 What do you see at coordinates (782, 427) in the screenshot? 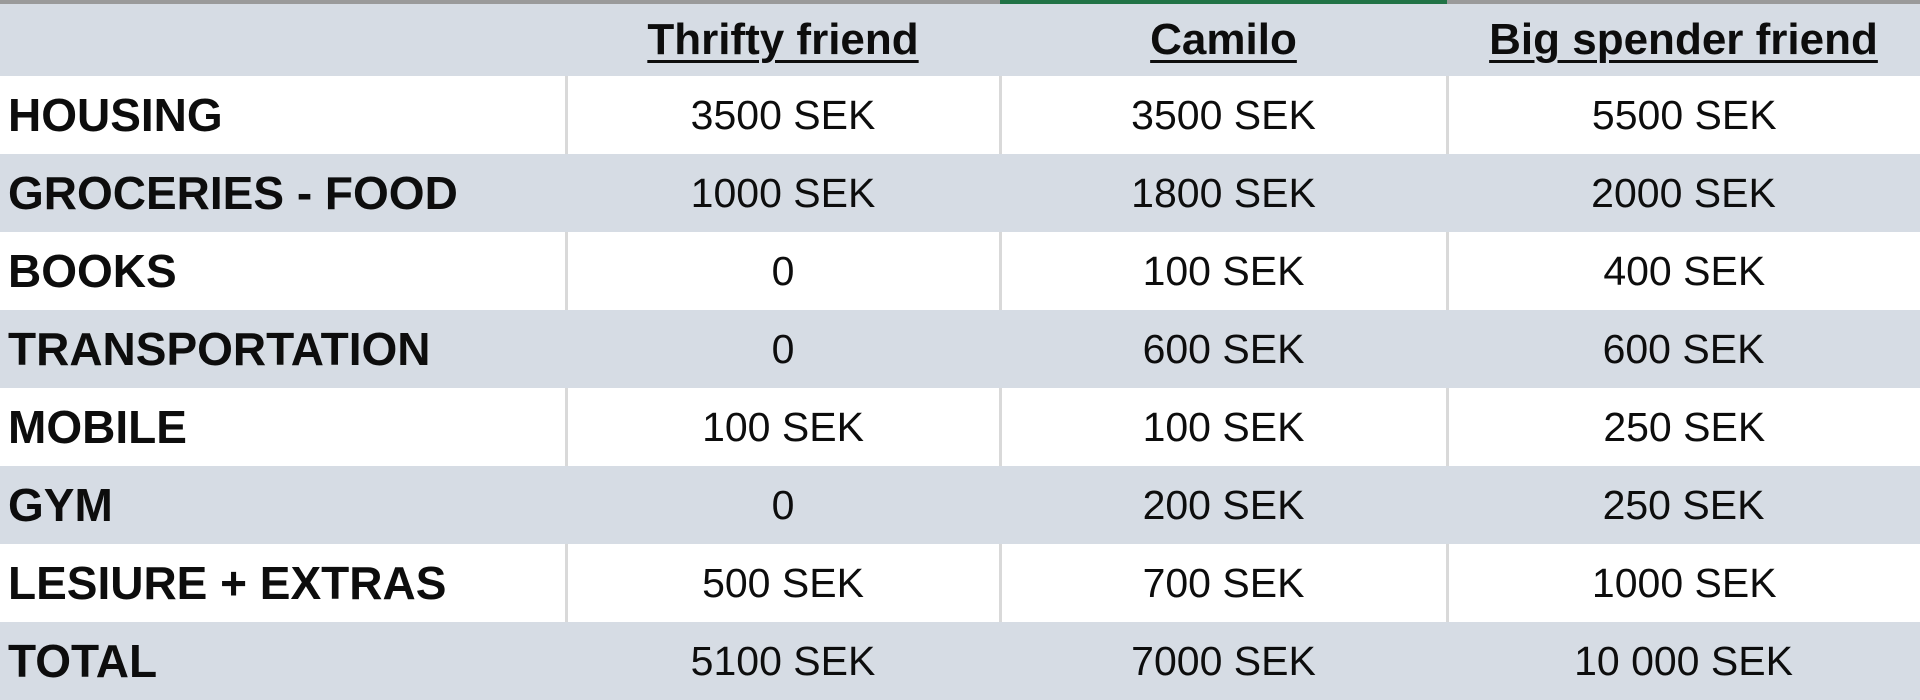
I see `cell-thrifty: 100 SEK` at bounding box center [782, 427].